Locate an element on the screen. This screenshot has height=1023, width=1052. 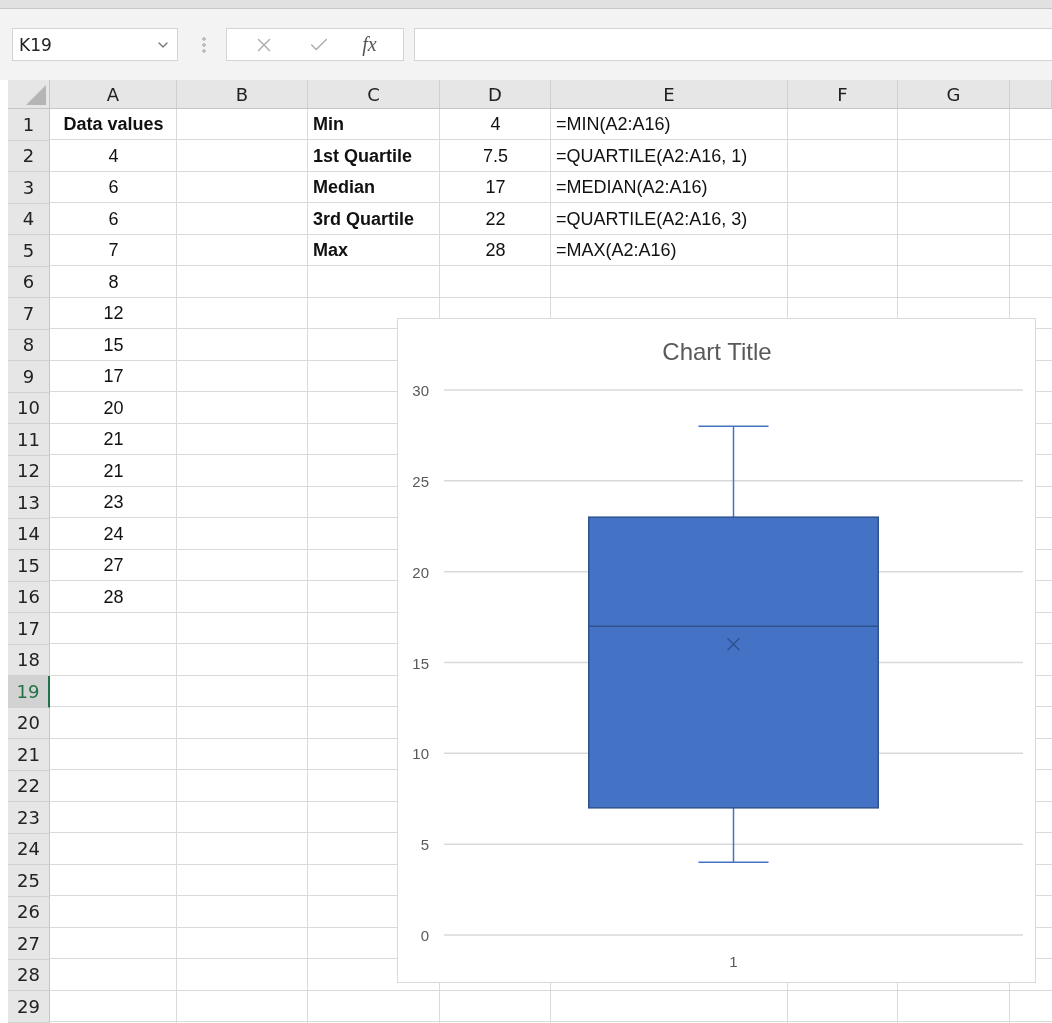
table-cell: 23 is located at coordinates (113, 503).